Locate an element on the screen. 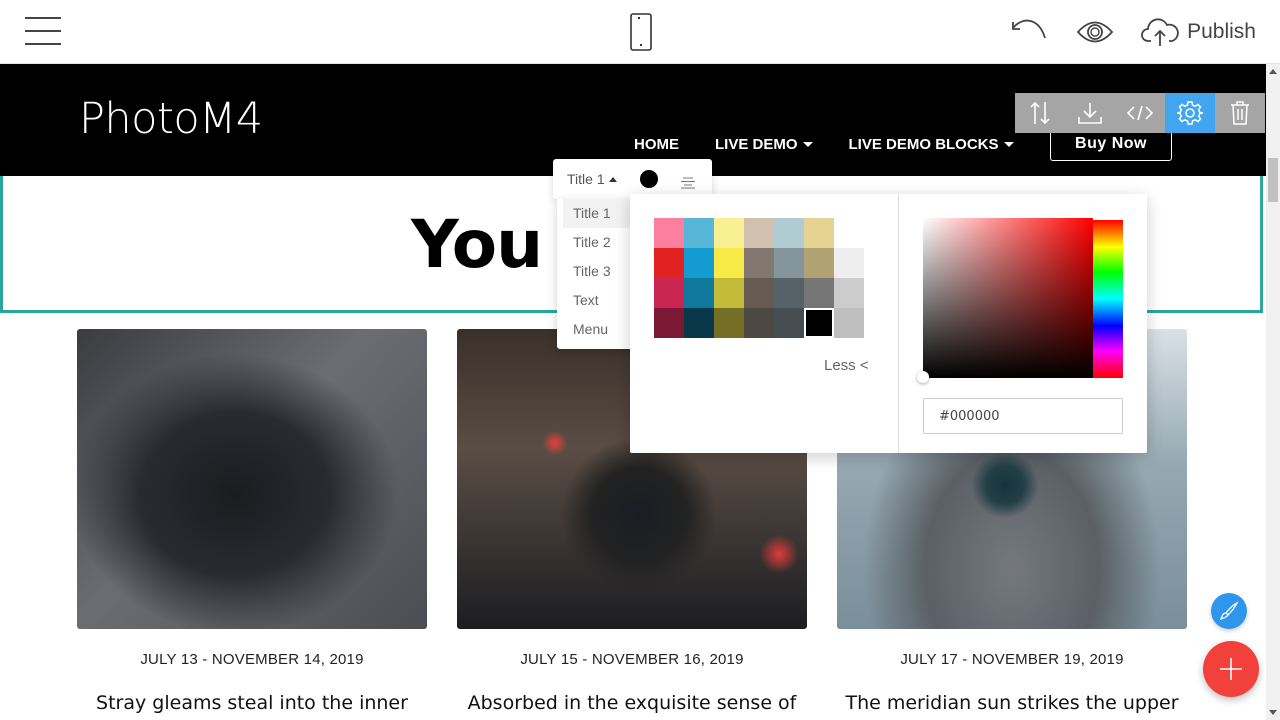 The width and height of the screenshot is (1280, 720). undo-button is located at coordinates (1029, 32).